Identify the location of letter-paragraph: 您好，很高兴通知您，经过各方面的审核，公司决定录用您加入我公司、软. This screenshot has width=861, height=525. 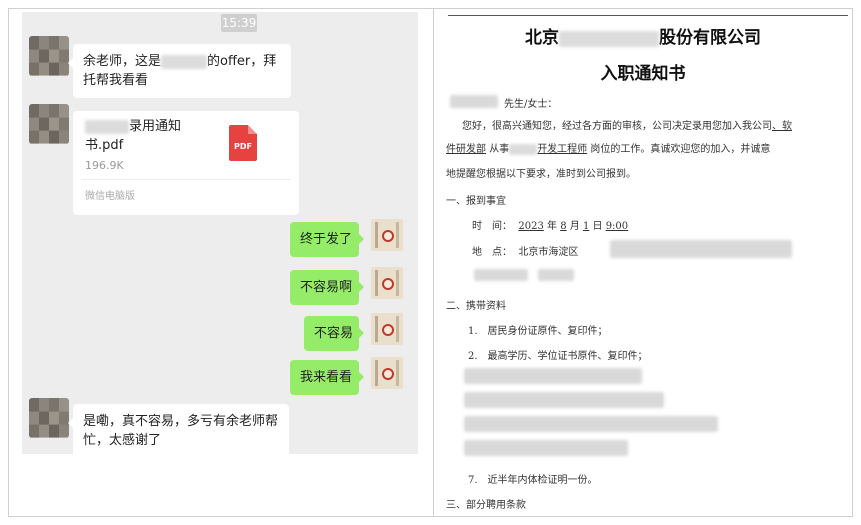
(627, 126).